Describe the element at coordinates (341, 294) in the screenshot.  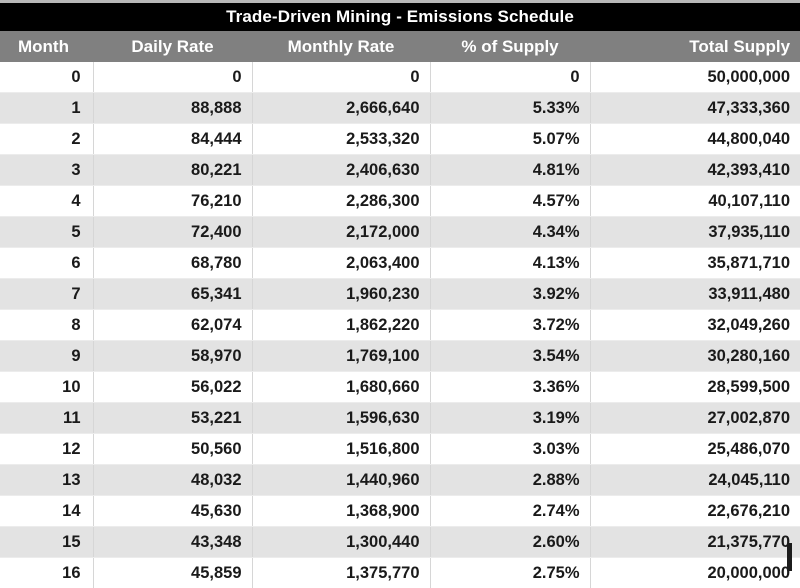
I see `cell-monthly: 1,960,230` at that location.